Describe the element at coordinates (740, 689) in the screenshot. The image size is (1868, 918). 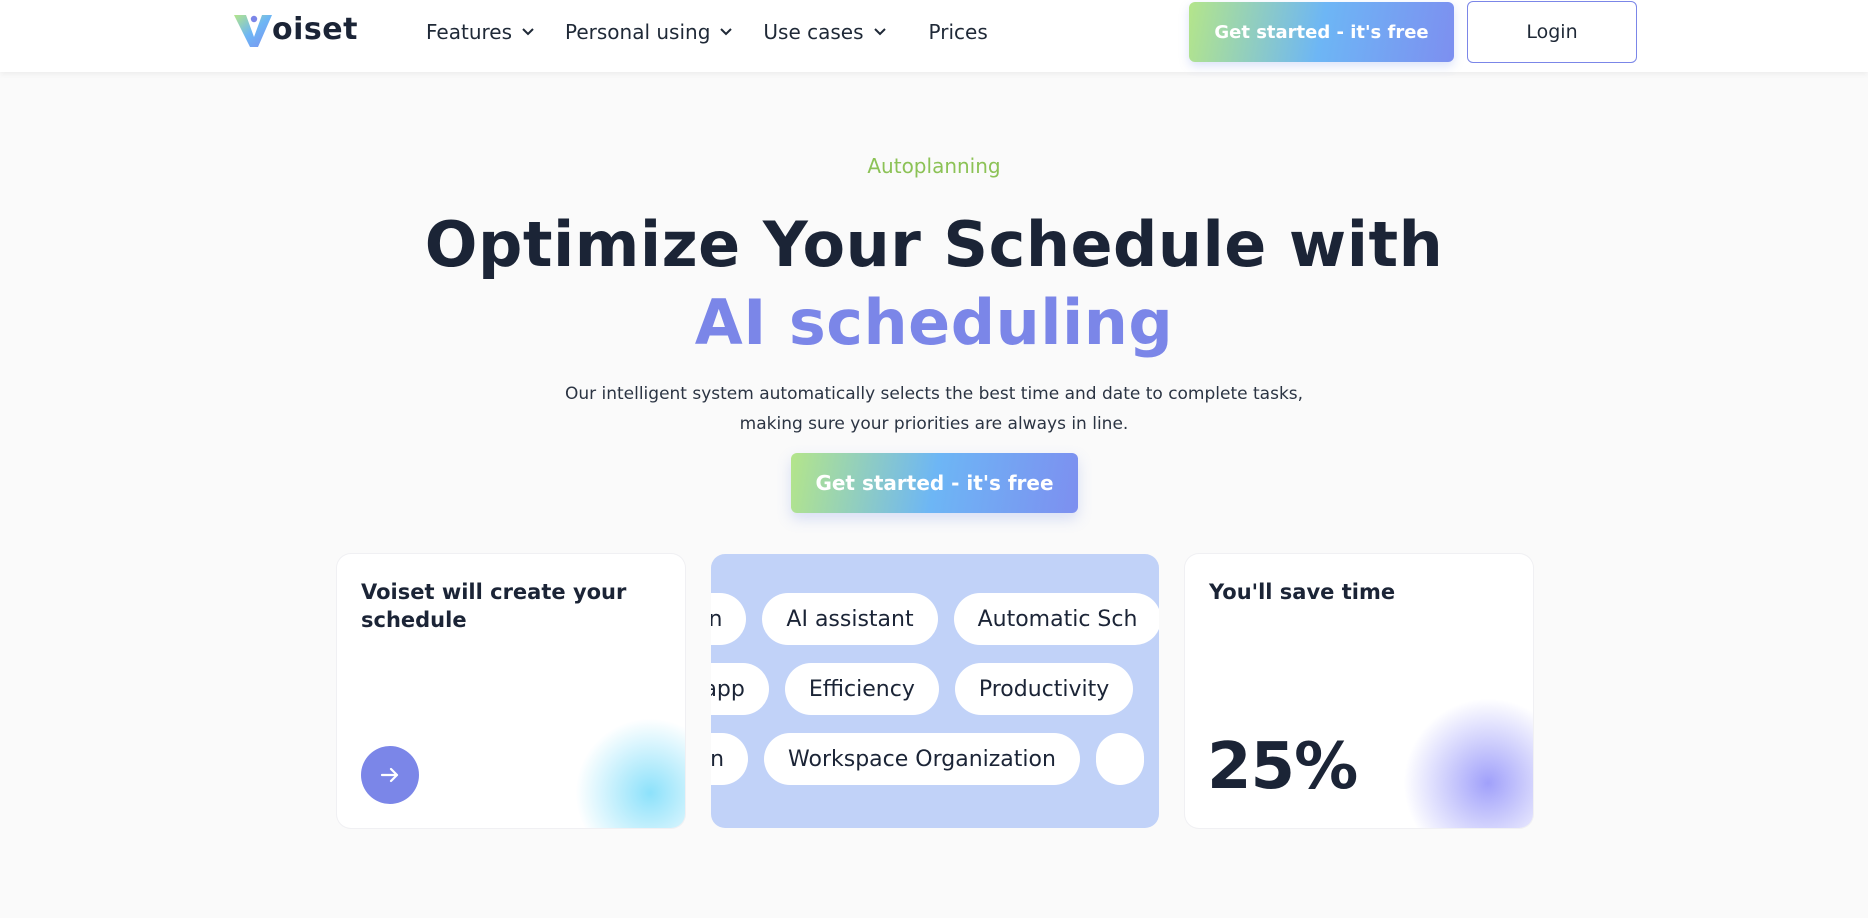
I see `feature-tag: o app` at that location.